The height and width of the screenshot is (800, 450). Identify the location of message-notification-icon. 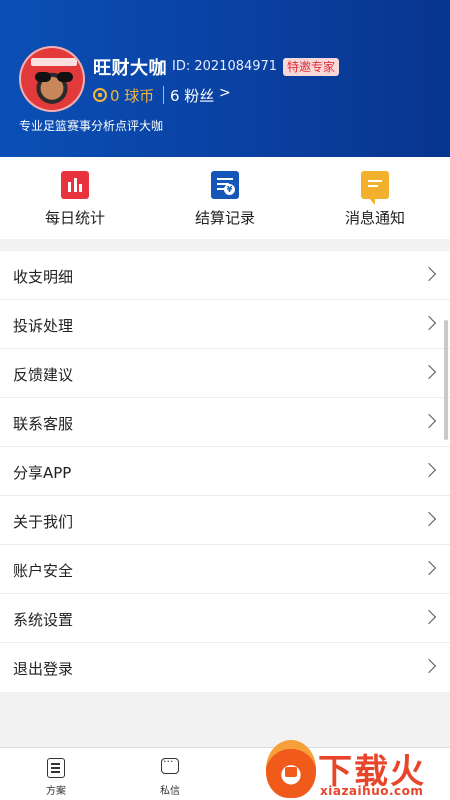
(375, 188).